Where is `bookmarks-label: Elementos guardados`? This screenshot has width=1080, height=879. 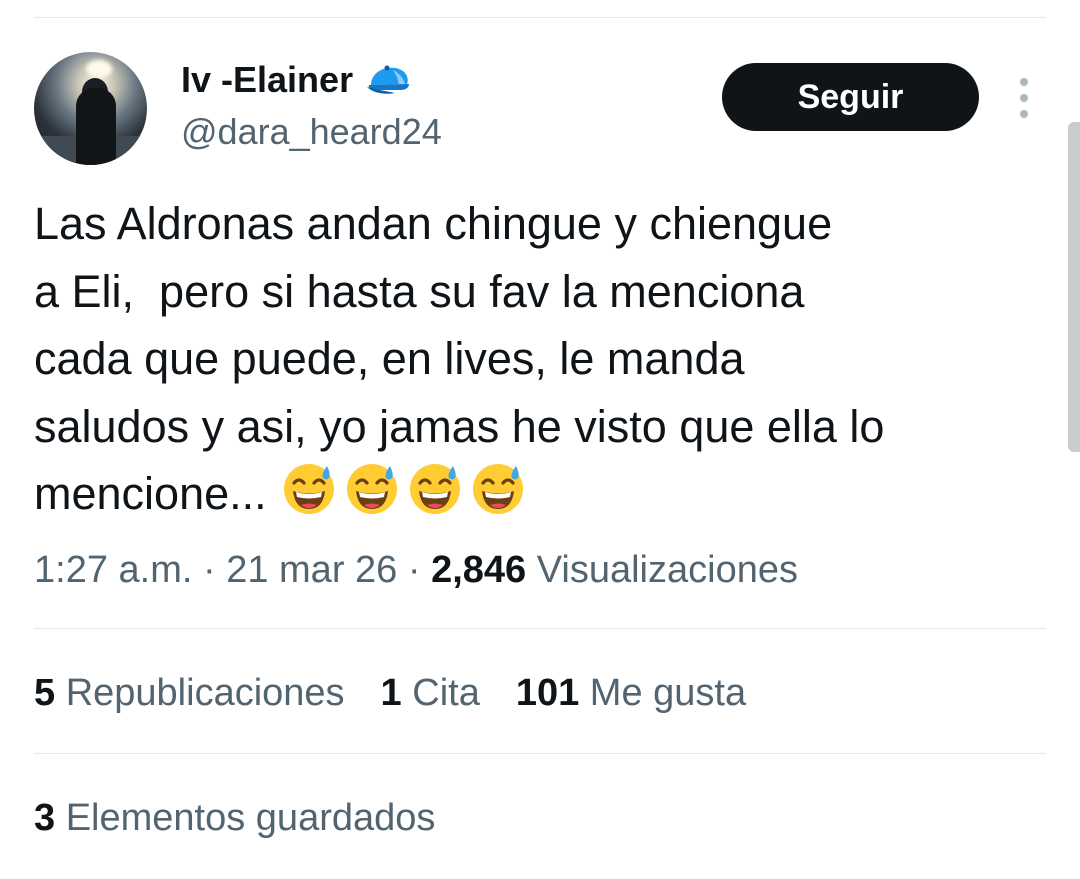
bookmarks-label: Elementos guardados is located at coordinates (250, 818).